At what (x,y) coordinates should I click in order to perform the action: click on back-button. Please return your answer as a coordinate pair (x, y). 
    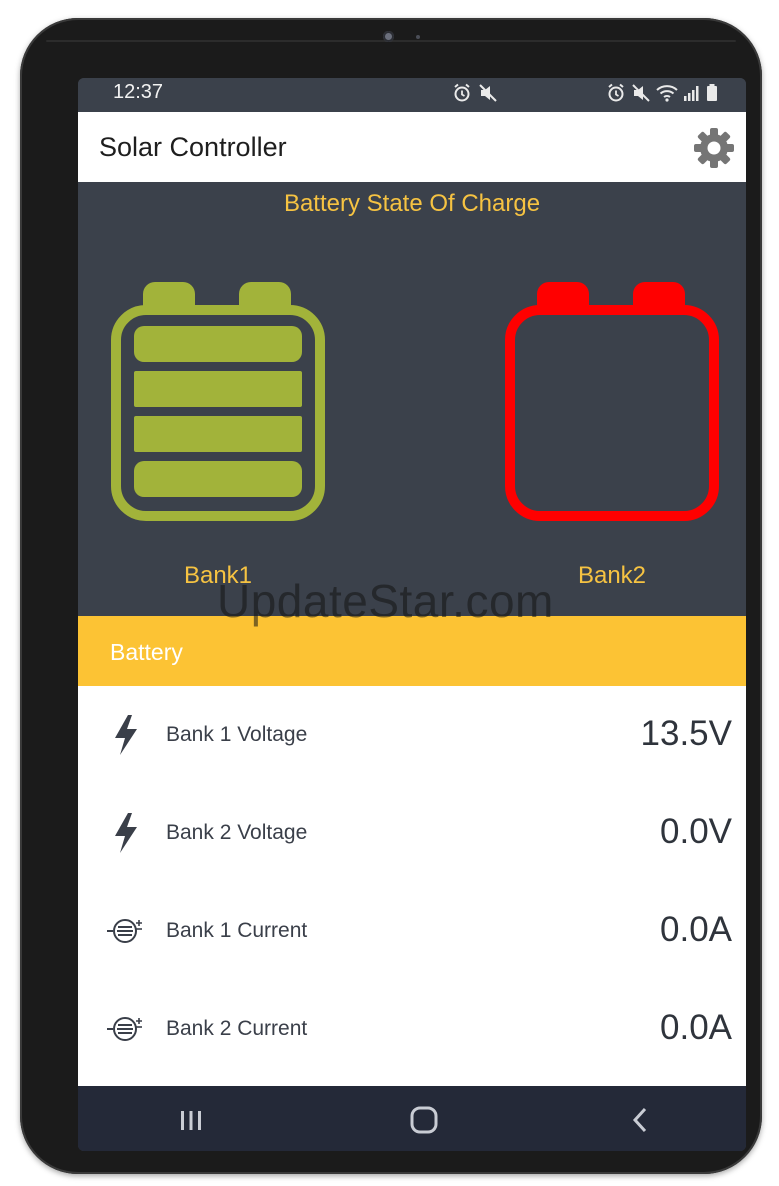
    Looking at the image, I should click on (640, 1120).